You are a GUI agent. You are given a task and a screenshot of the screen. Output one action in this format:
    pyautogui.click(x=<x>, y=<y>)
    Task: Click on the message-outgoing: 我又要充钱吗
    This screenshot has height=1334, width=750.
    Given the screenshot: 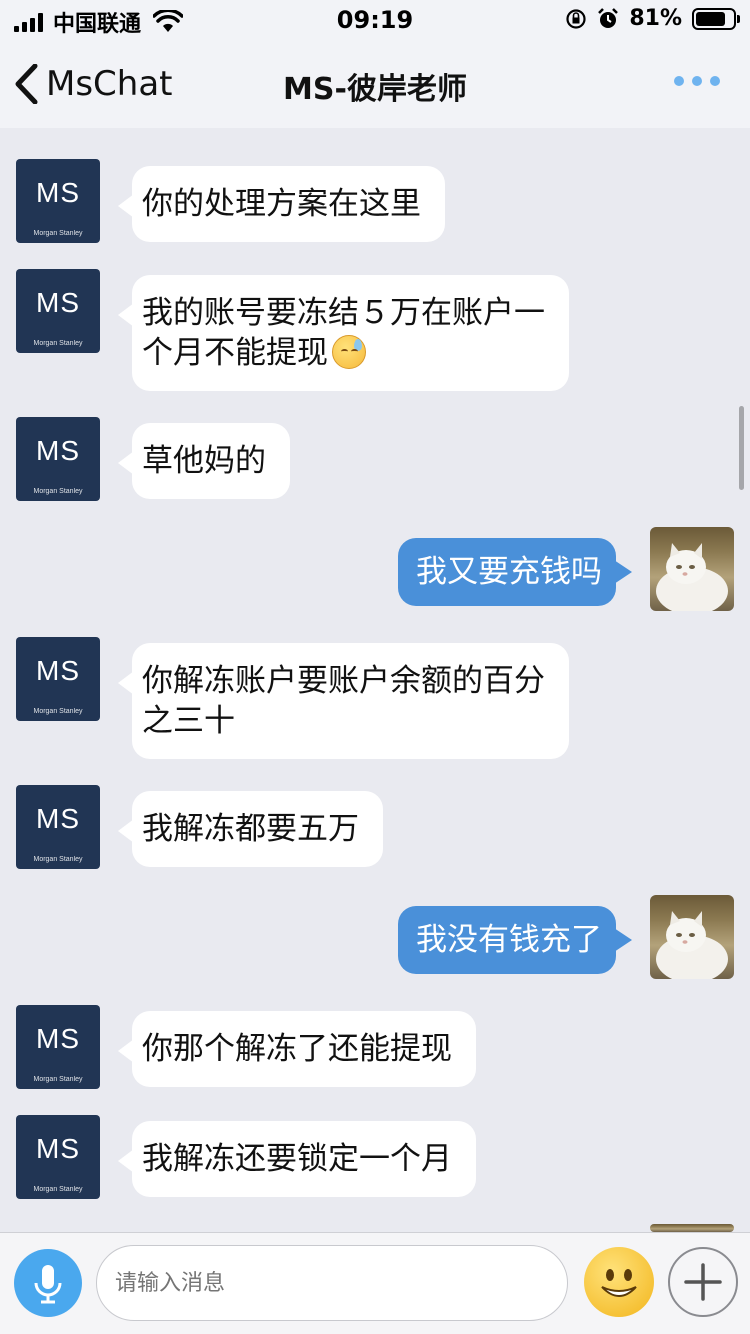 What is the action you would take?
    pyautogui.click(x=375, y=571)
    